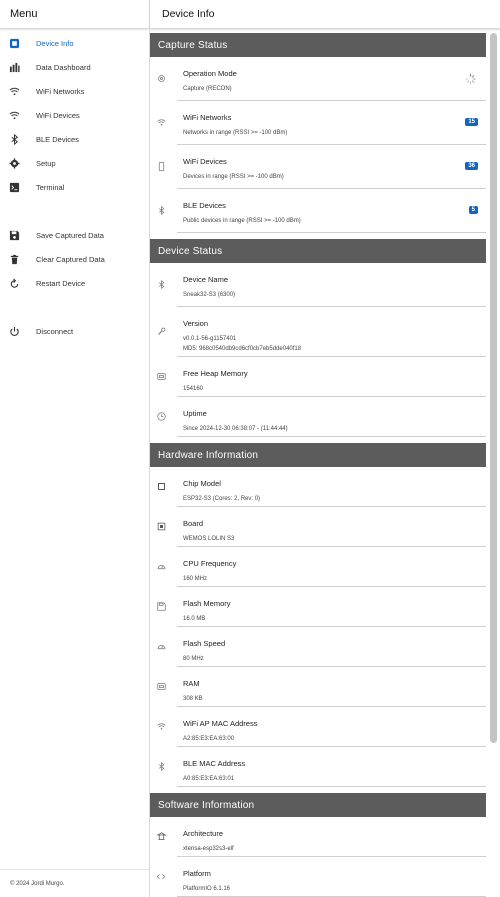  What do you see at coordinates (318, 45) in the screenshot?
I see `section-header-capture-status: Capture Status` at bounding box center [318, 45].